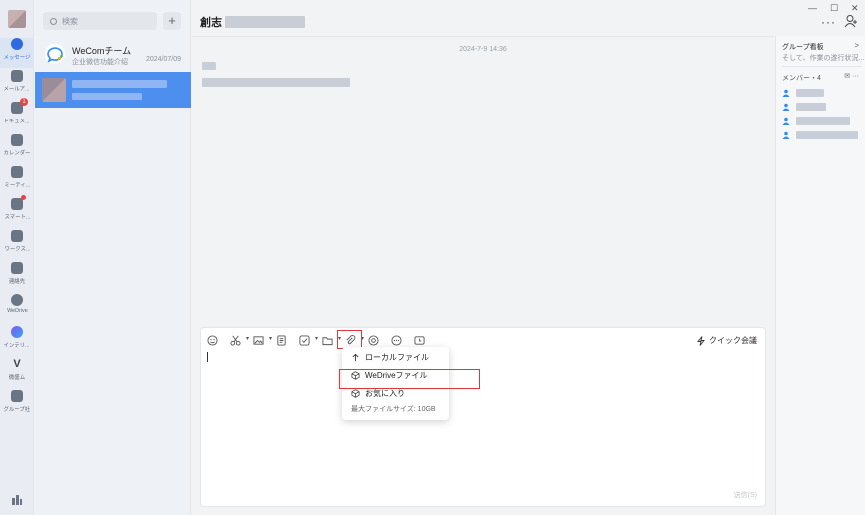 The image size is (865, 515). What do you see at coordinates (17, 373) in the screenshot?
I see `rail-item-v-app: V 微盛ム` at bounding box center [17, 373].